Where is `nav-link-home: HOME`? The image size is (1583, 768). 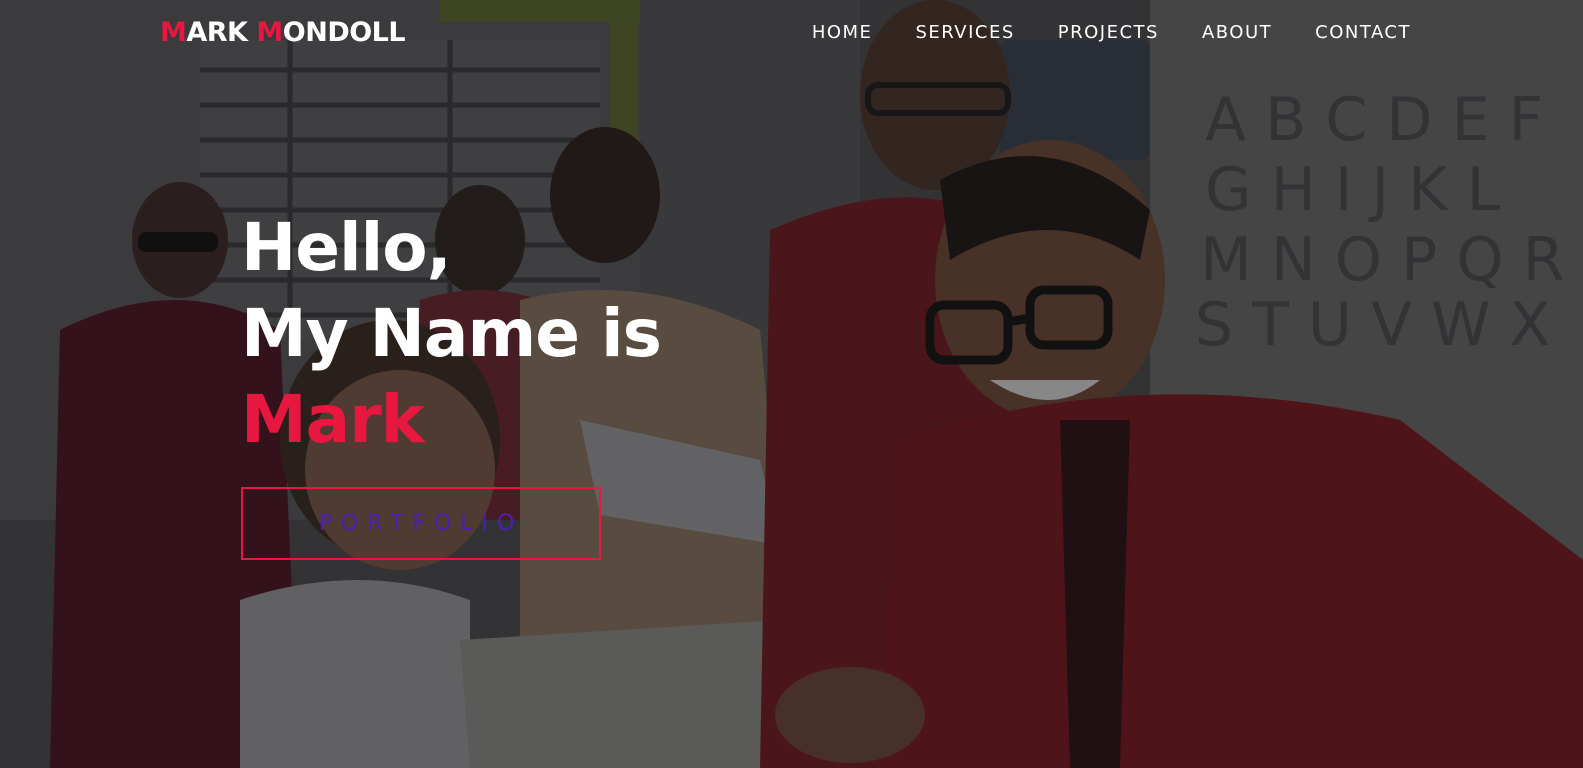
nav-link-home: HOME is located at coordinates (842, 32).